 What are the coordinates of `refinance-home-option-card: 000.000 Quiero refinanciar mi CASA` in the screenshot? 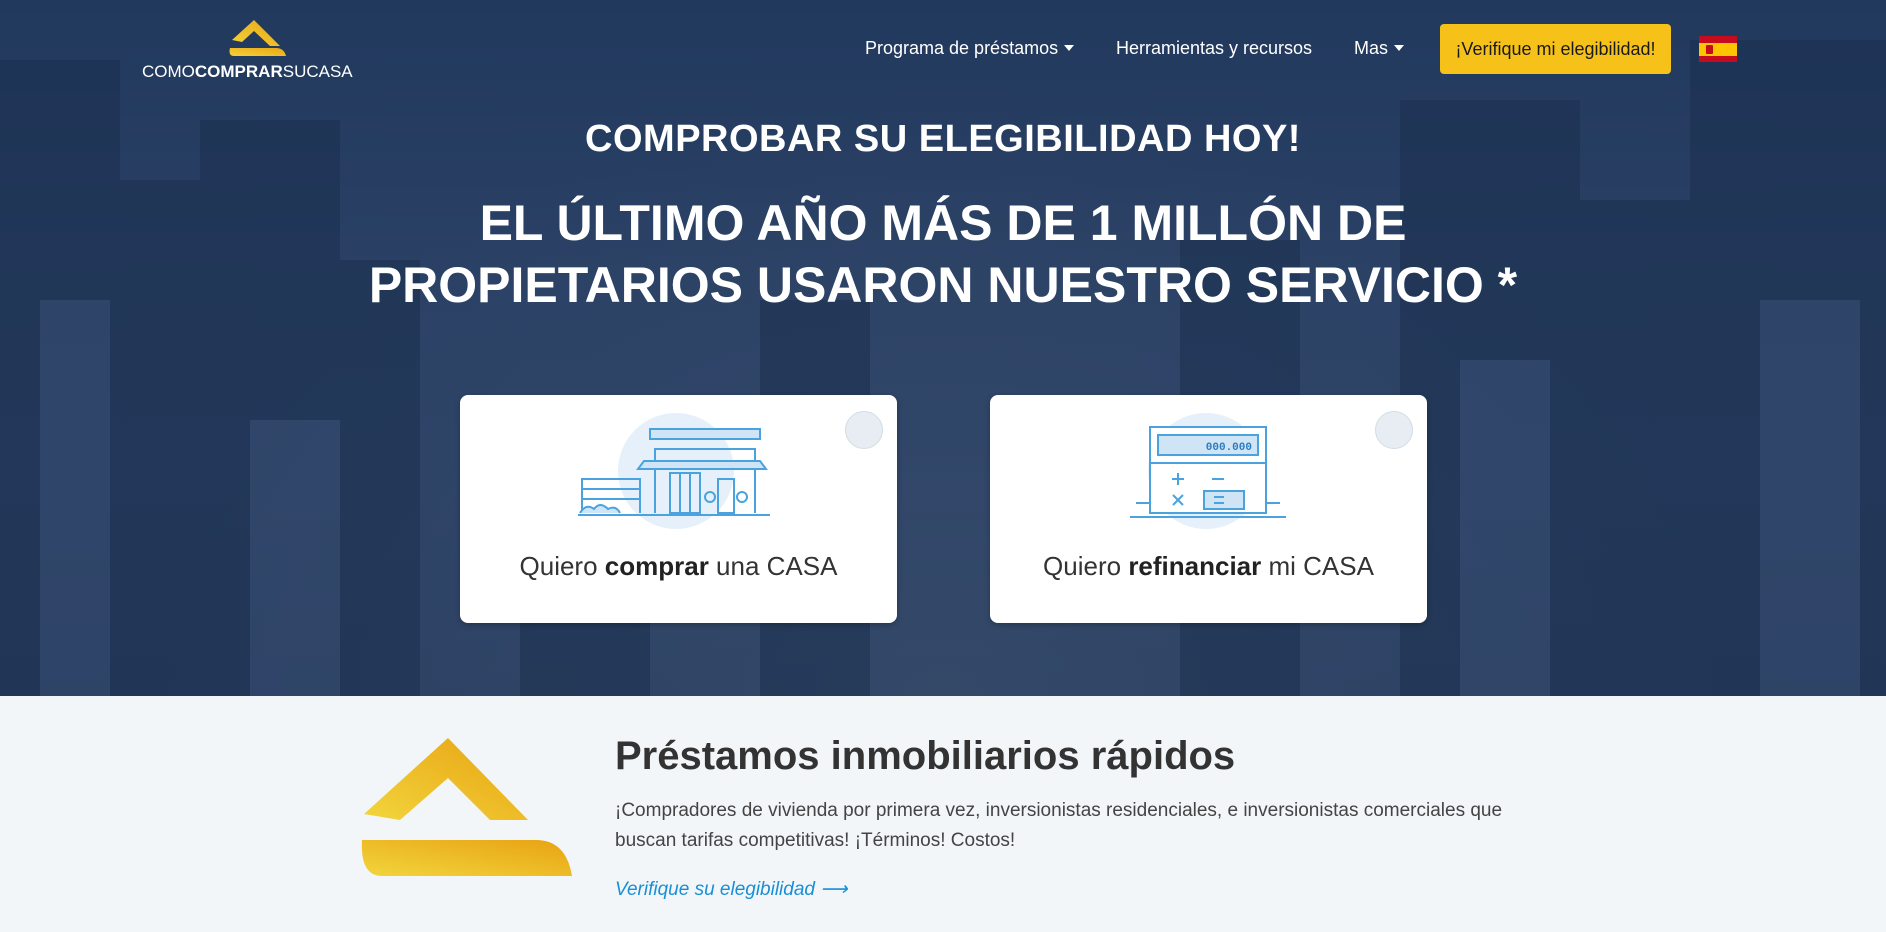 It's located at (1208, 509).